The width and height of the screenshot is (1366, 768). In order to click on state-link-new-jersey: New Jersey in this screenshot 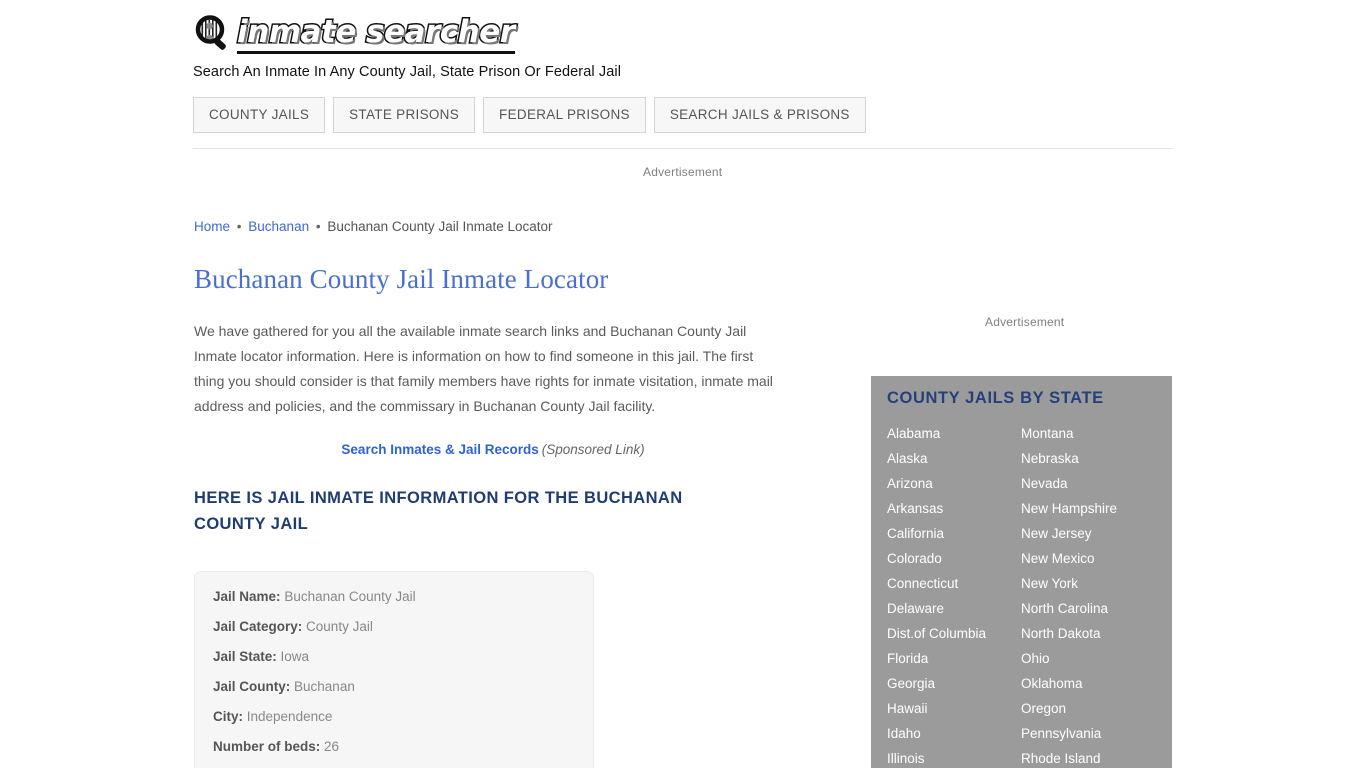, I will do `click(1088, 533)`.